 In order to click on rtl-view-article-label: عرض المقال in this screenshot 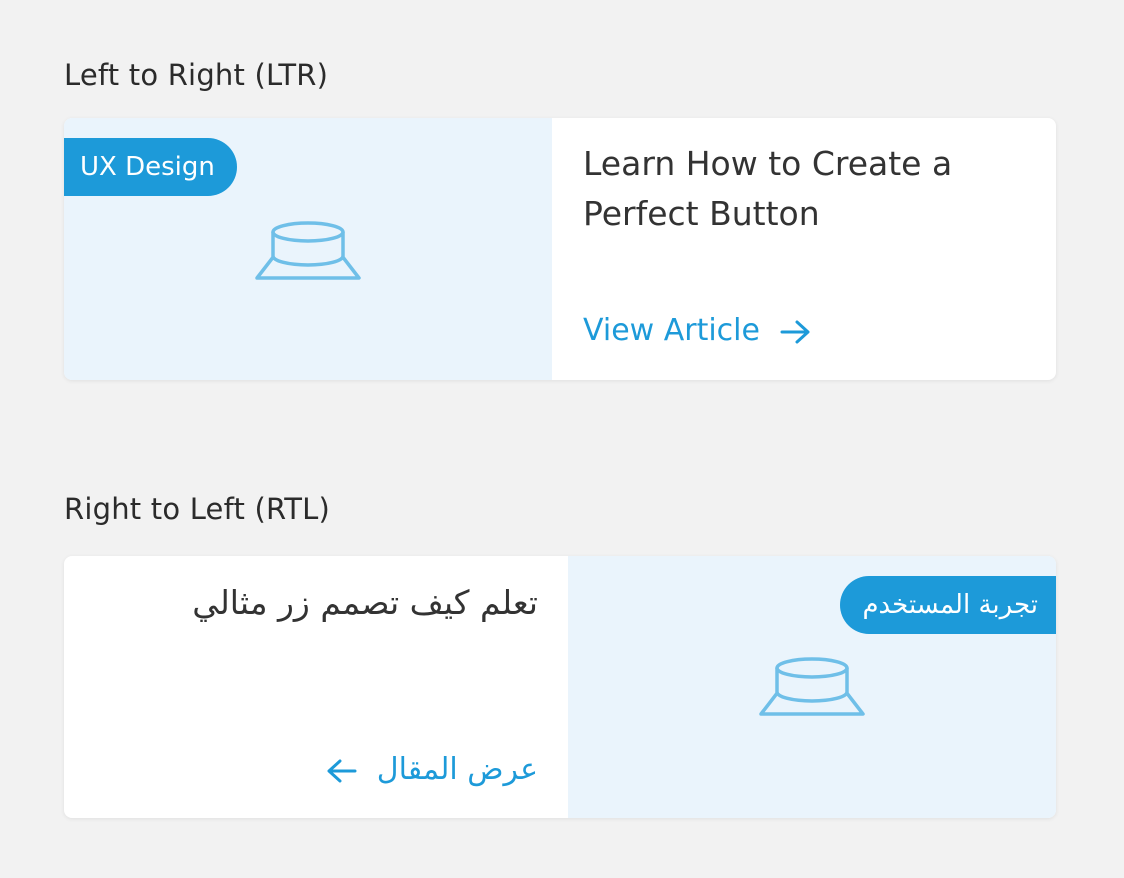, I will do `click(457, 769)`.